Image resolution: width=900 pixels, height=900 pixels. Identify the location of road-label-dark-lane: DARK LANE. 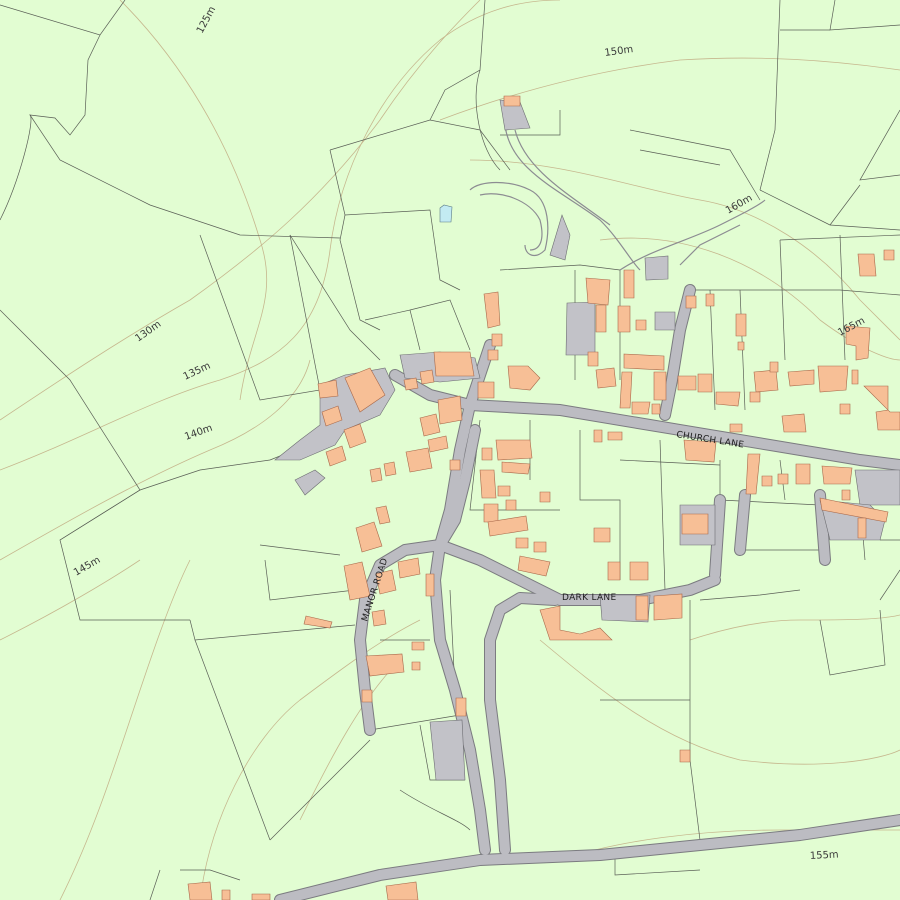
(589, 598).